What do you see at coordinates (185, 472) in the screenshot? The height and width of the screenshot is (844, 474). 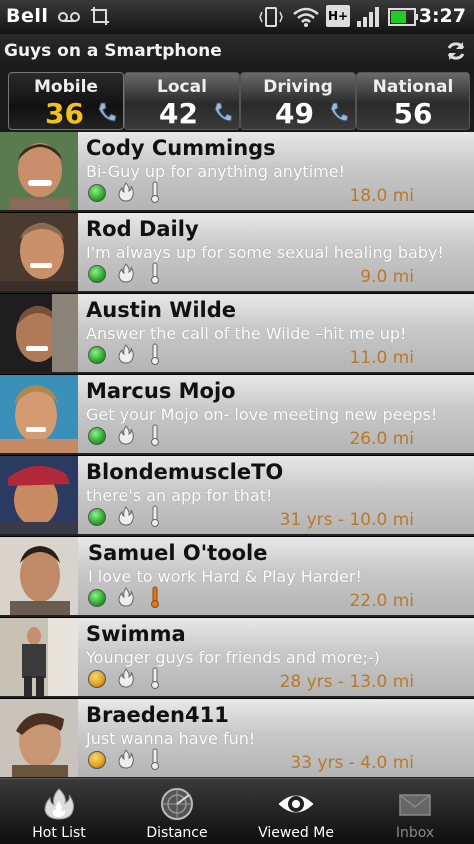 I see `profile-name: BlondemuscleTO` at bounding box center [185, 472].